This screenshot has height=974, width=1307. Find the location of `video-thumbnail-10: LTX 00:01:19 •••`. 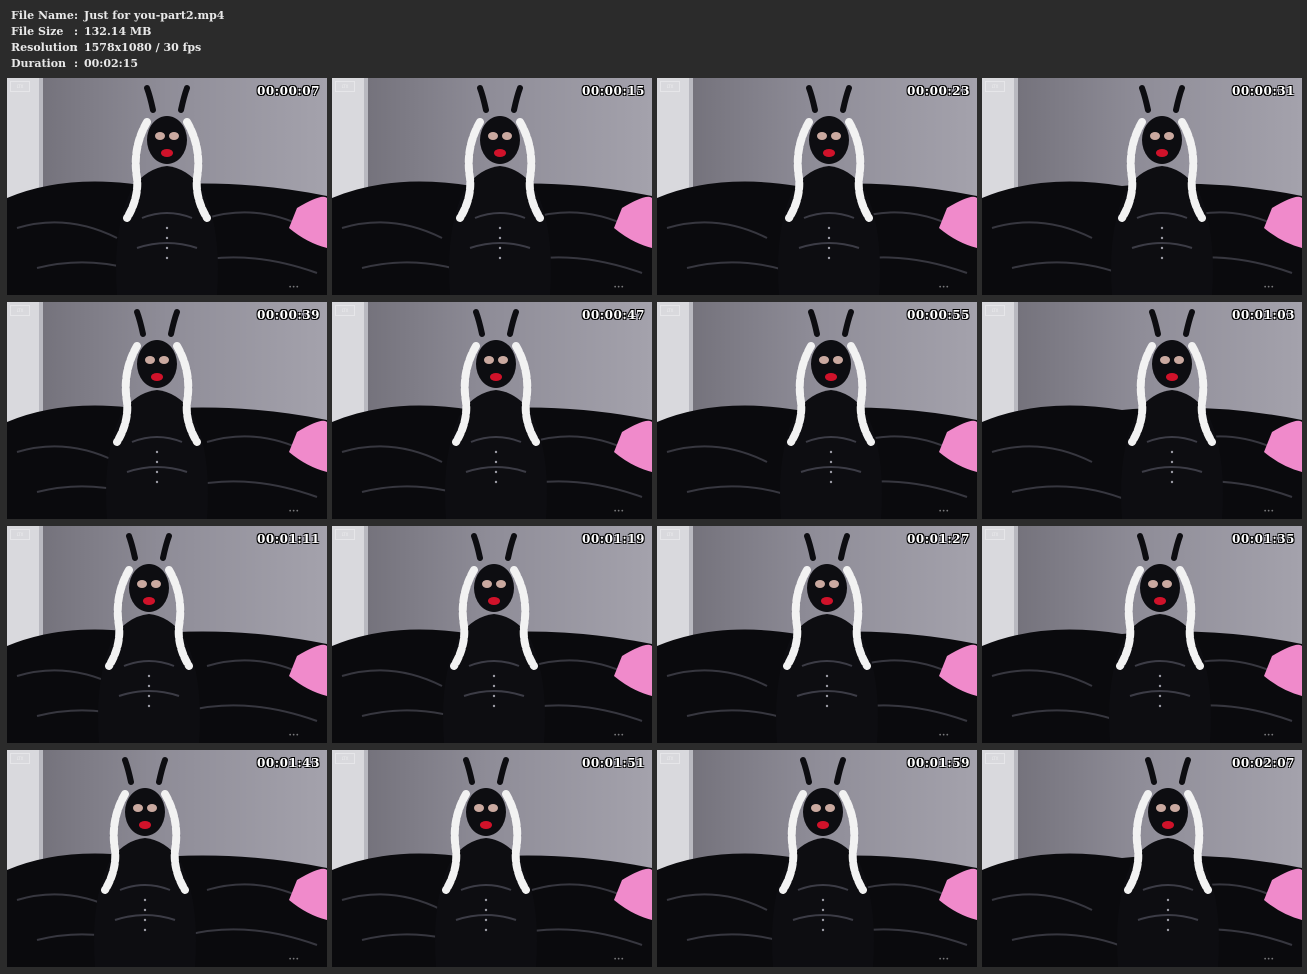

video-thumbnail-10: LTX 00:01:19 ••• is located at coordinates (492, 634).